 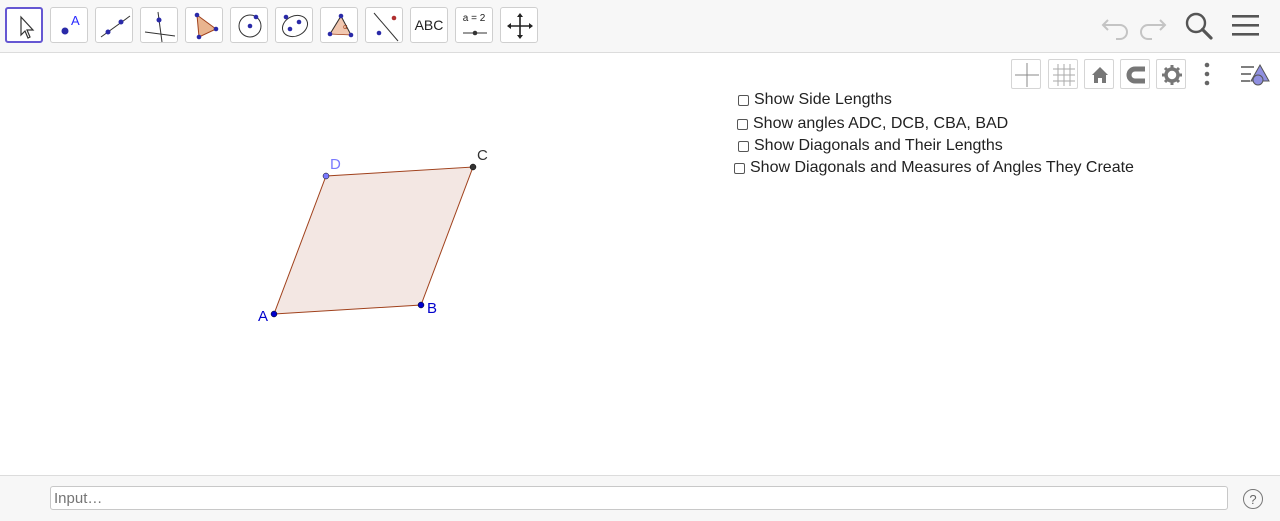 I want to click on undo-icon, so click(x=1114, y=29).